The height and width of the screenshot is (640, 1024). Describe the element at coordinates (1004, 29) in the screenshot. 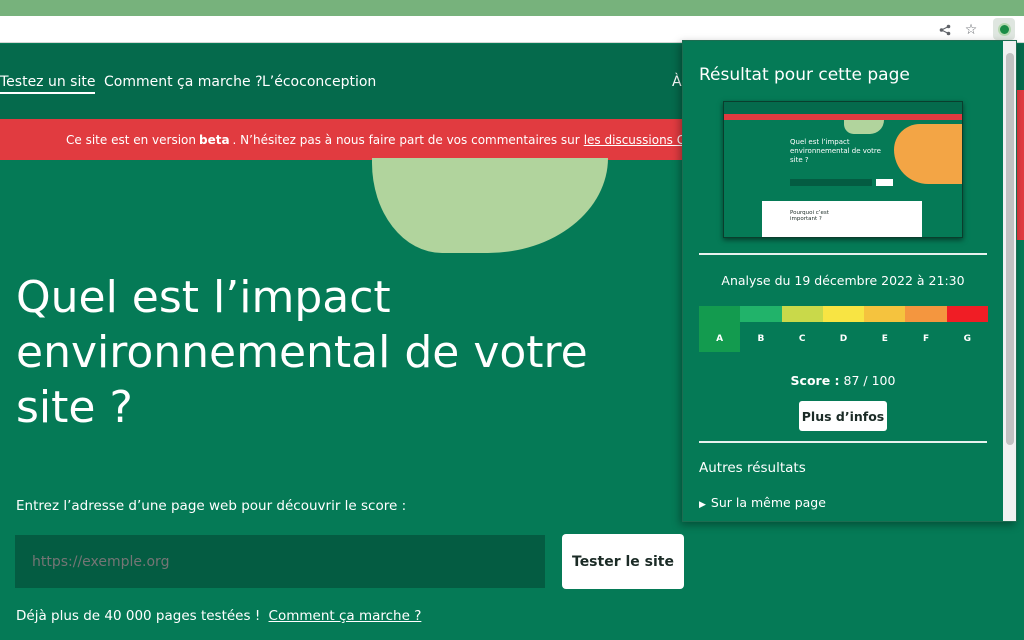

I see `extension-icon` at that location.